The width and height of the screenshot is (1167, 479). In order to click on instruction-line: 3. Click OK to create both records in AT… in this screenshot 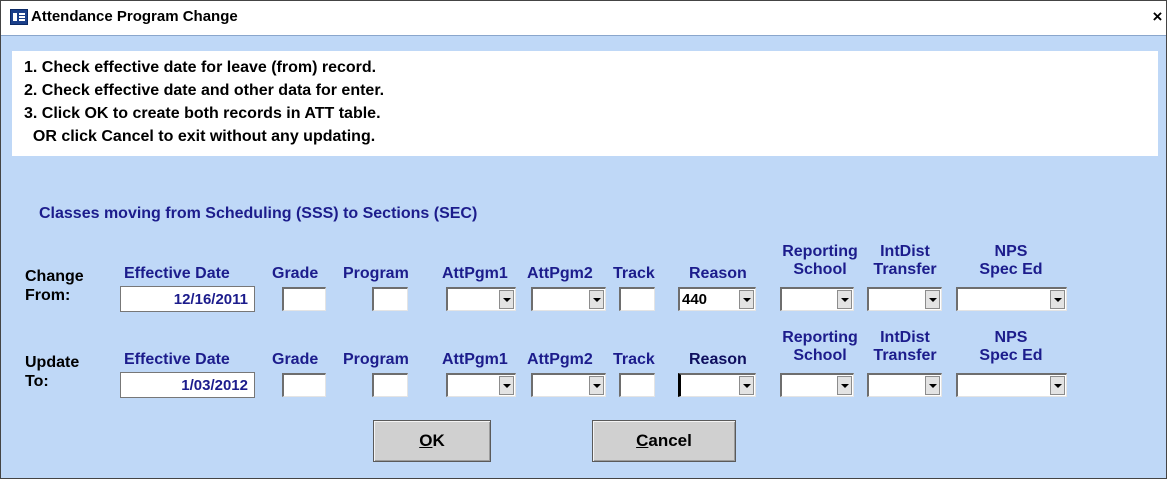, I will do `click(202, 113)`.